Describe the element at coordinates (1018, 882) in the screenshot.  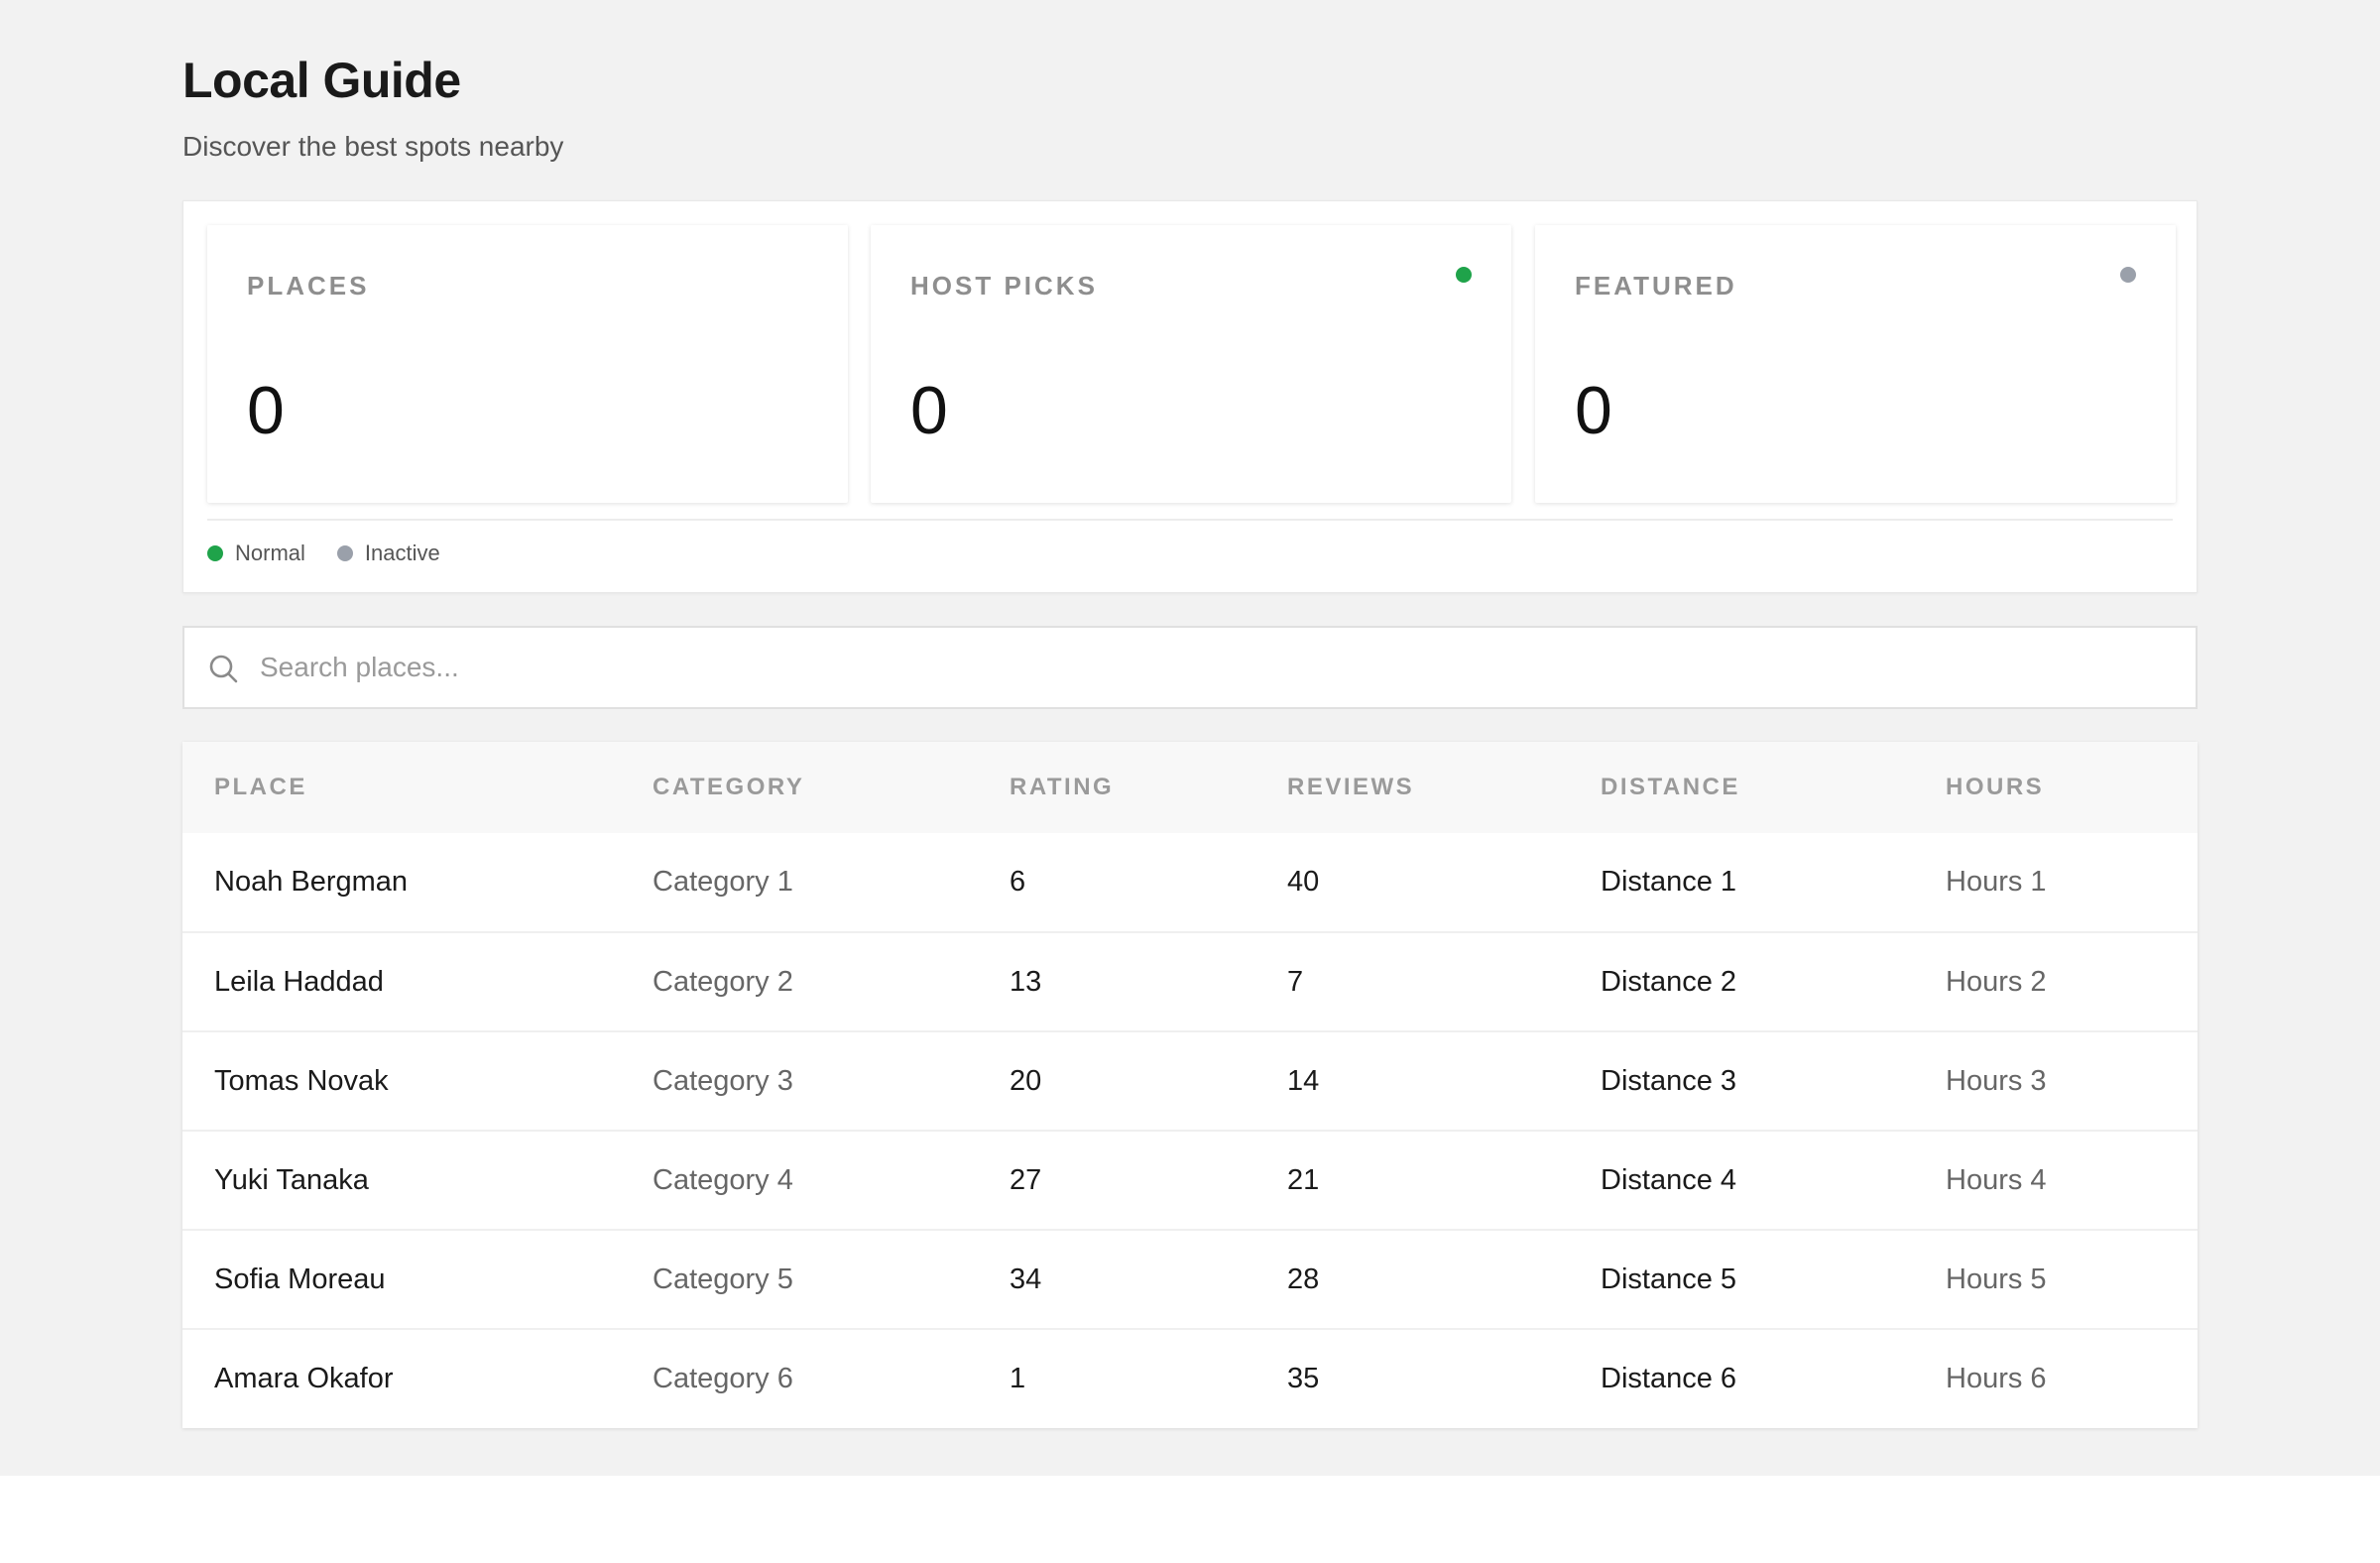
I see `rating-cell: 6` at that location.